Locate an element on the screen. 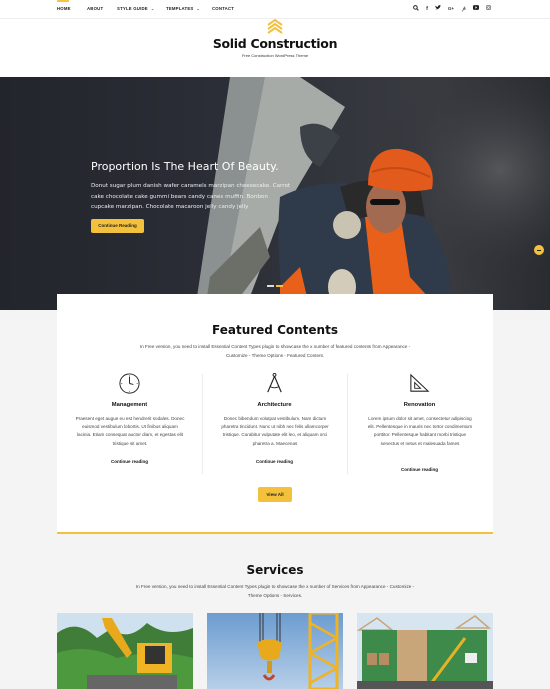 The width and height of the screenshot is (550, 689). column-divider is located at coordinates (347, 424).